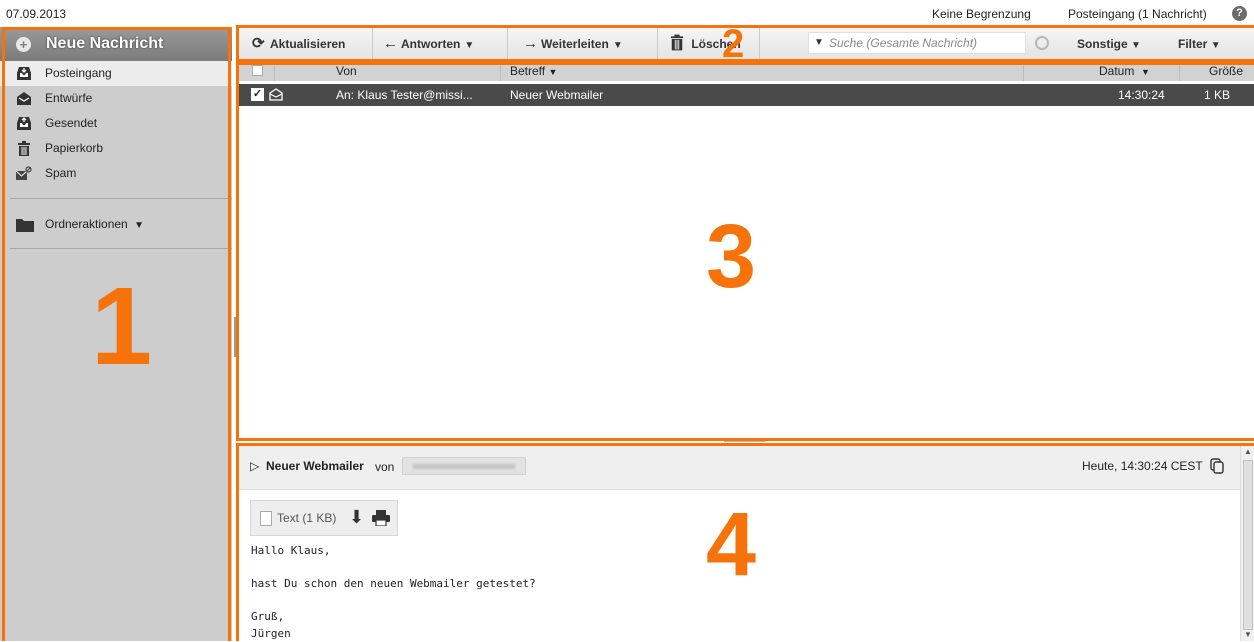 This screenshot has width=1254, height=642. I want to click on sidebar-item-label: Spam, so click(60, 173).